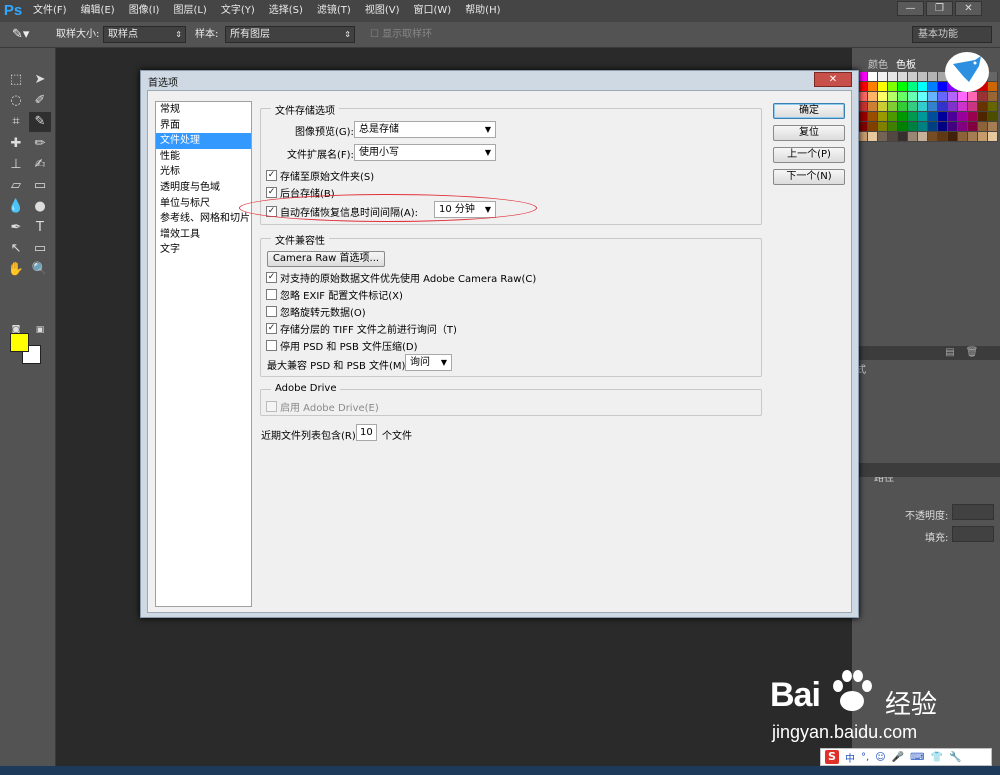 The height and width of the screenshot is (775, 1000). What do you see at coordinates (917, 757) in the screenshot?
I see `ime-keyboard-icon: ⌨` at bounding box center [917, 757].